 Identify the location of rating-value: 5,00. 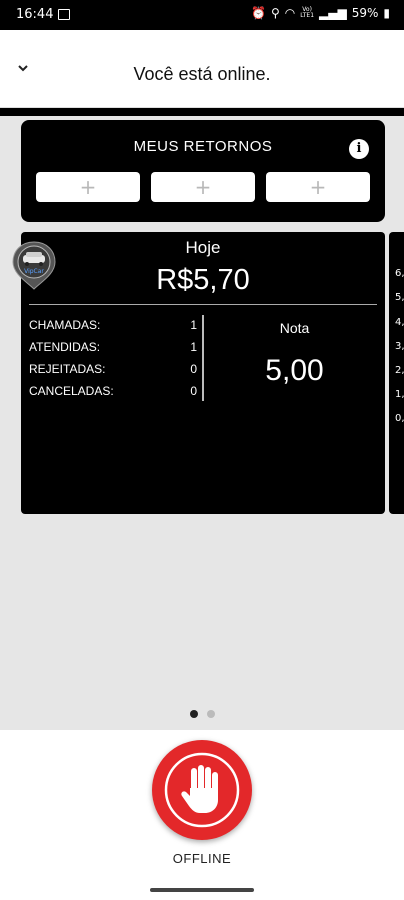
(294, 370).